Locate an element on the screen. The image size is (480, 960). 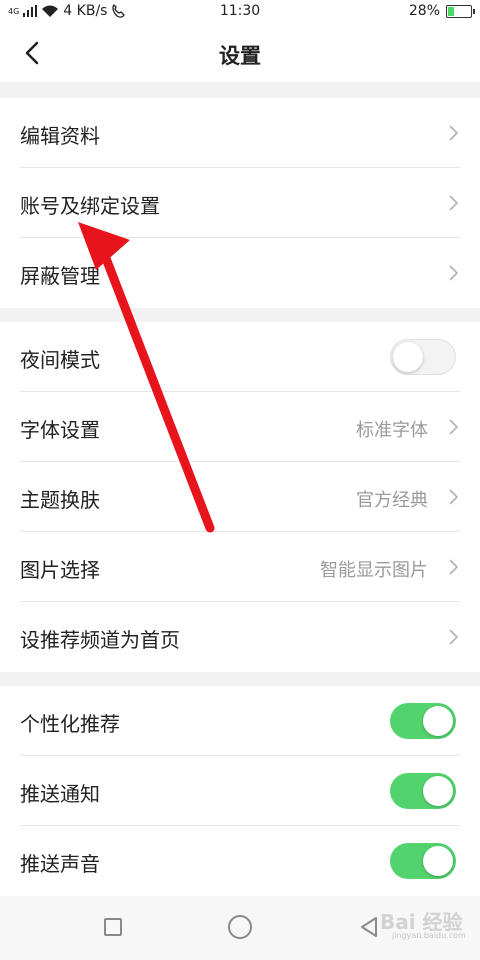
personalized-recommend-toggle is located at coordinates (423, 721).